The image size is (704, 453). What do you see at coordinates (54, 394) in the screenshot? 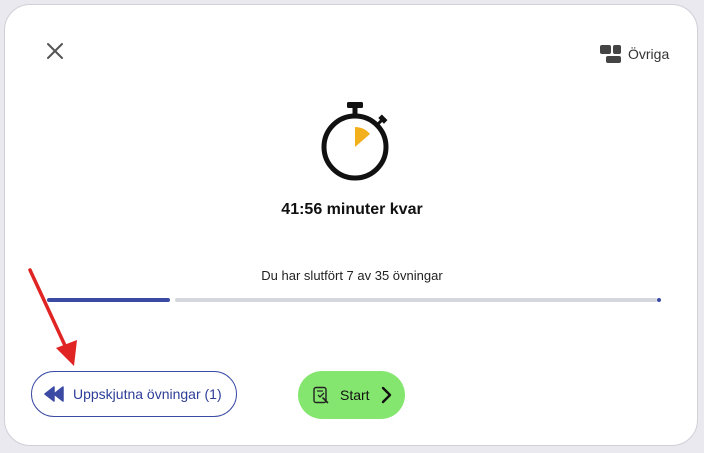
I see `rewind-icon` at bounding box center [54, 394].